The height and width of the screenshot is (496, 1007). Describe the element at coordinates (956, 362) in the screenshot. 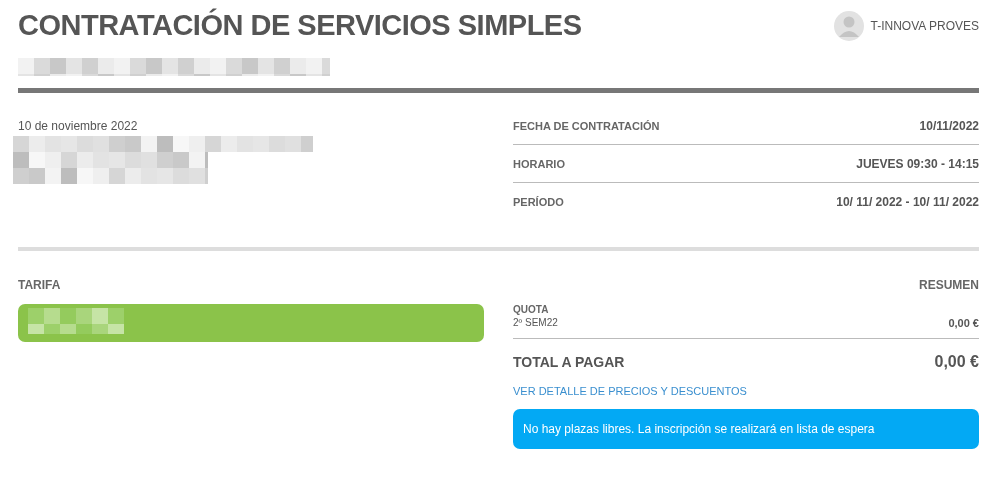

I see `total-amount: 0,00 €` at that location.